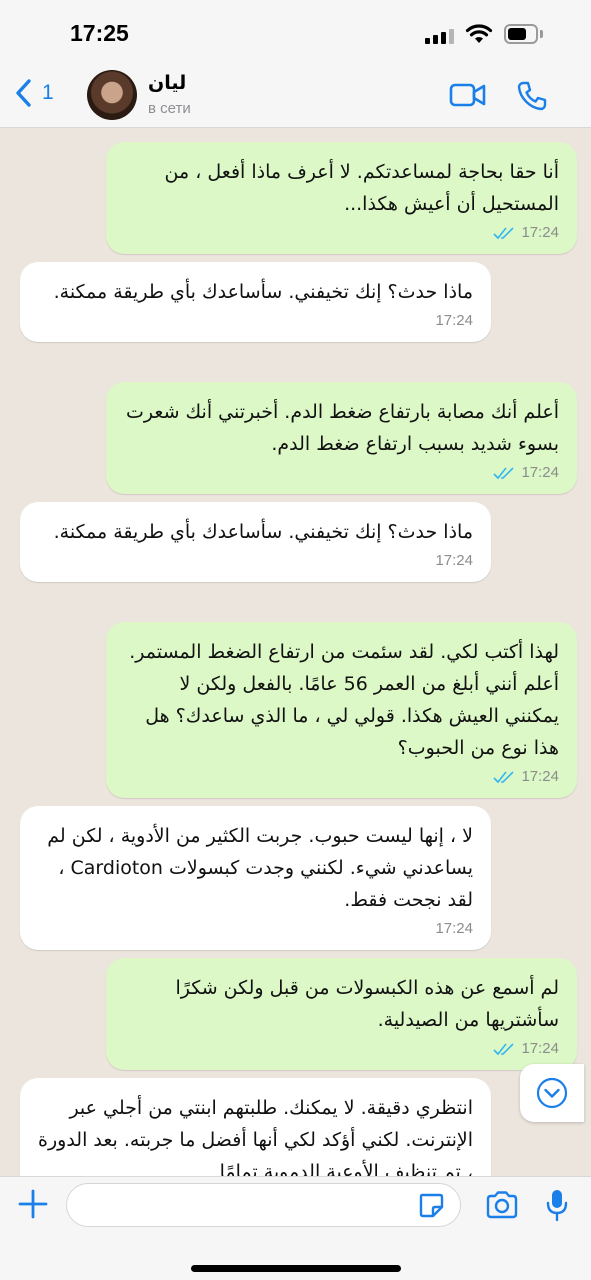  Describe the element at coordinates (431, 1205) in the screenshot. I see `sticker-icon` at that location.